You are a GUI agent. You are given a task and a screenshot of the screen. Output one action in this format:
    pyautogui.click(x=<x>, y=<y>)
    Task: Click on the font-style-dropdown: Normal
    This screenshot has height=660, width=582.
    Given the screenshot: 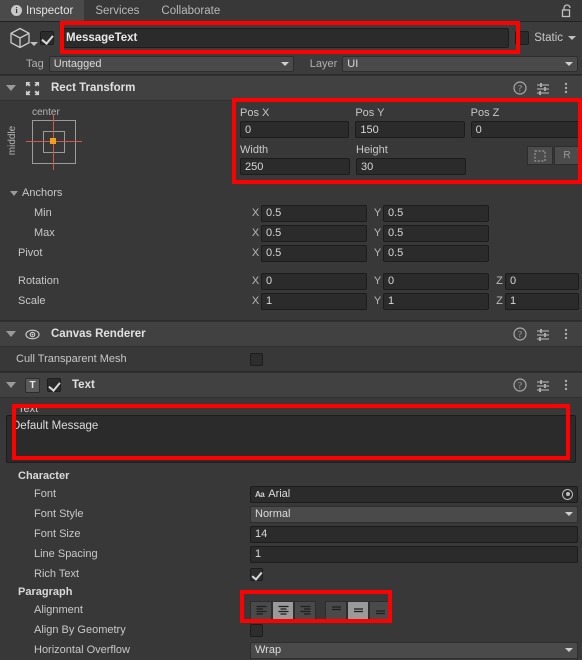 What is the action you would take?
    pyautogui.click(x=414, y=514)
    